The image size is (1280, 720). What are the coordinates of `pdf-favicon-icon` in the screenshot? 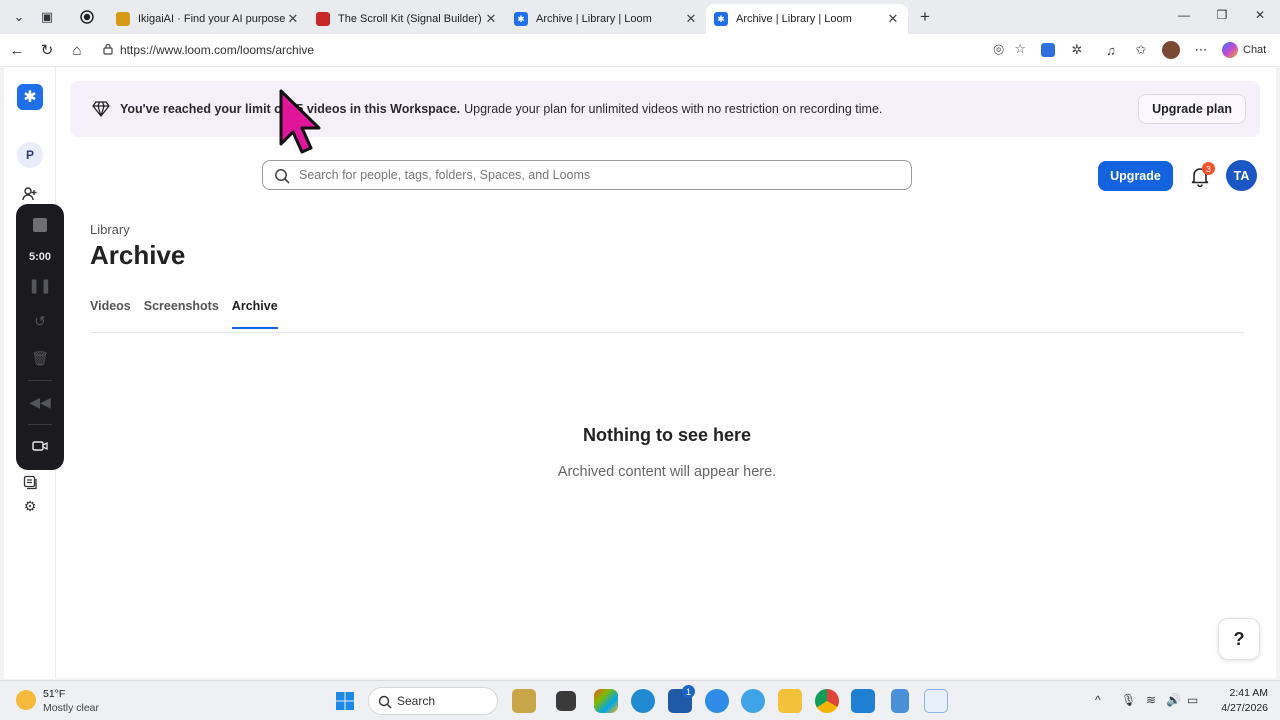 It's located at (323, 19).